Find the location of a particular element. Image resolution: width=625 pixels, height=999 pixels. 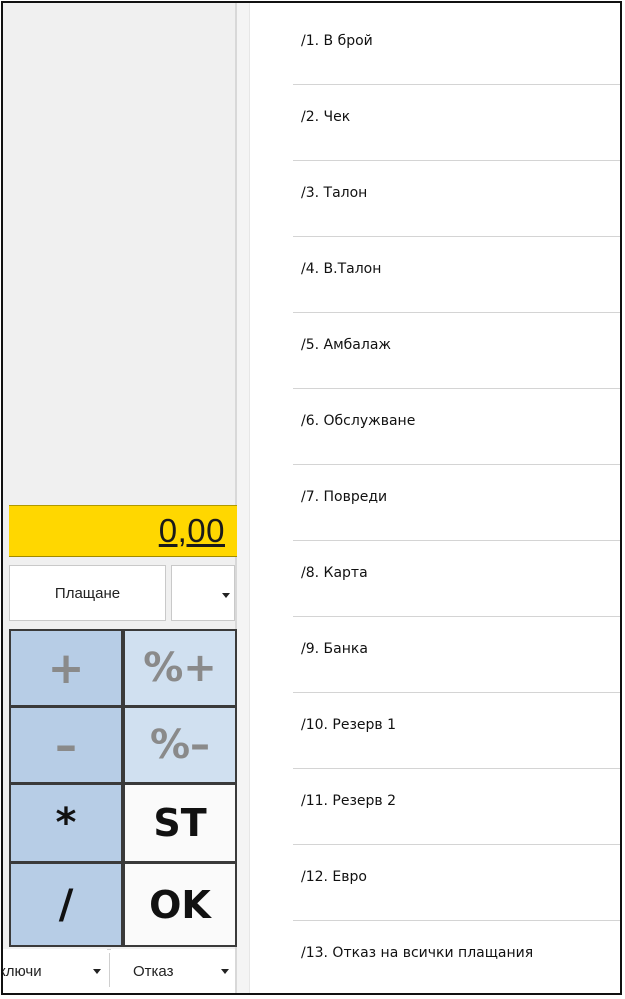

menu-item-label: /10. Резерв 1 is located at coordinates (349, 725).